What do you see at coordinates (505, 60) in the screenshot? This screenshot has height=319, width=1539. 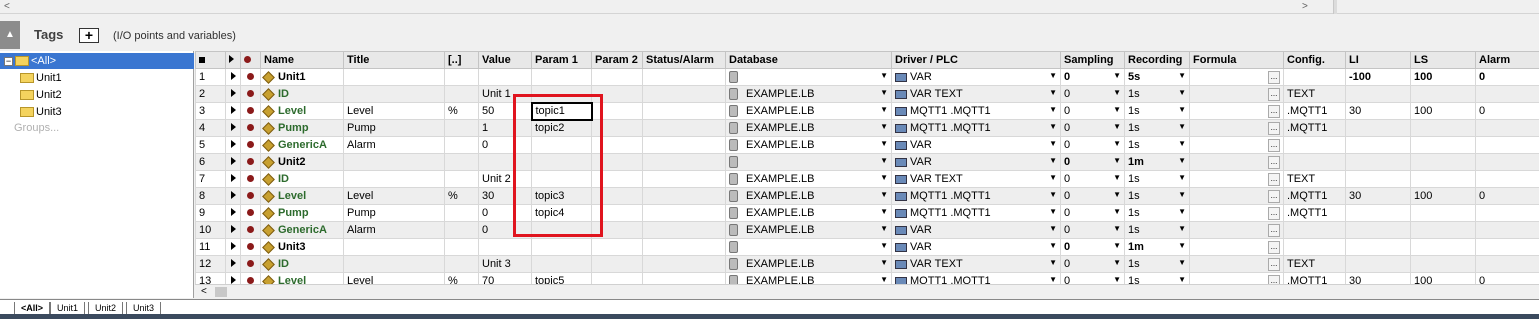 I see `col-header-value: Value` at bounding box center [505, 60].